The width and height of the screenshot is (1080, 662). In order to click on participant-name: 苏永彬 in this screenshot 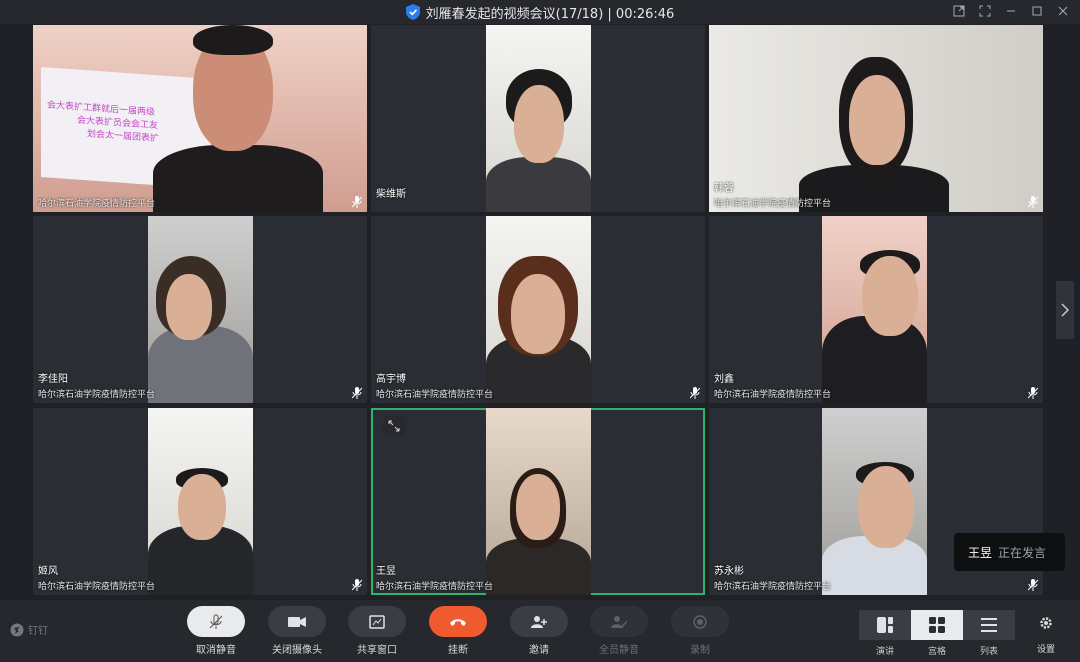, I will do `click(729, 571)`.